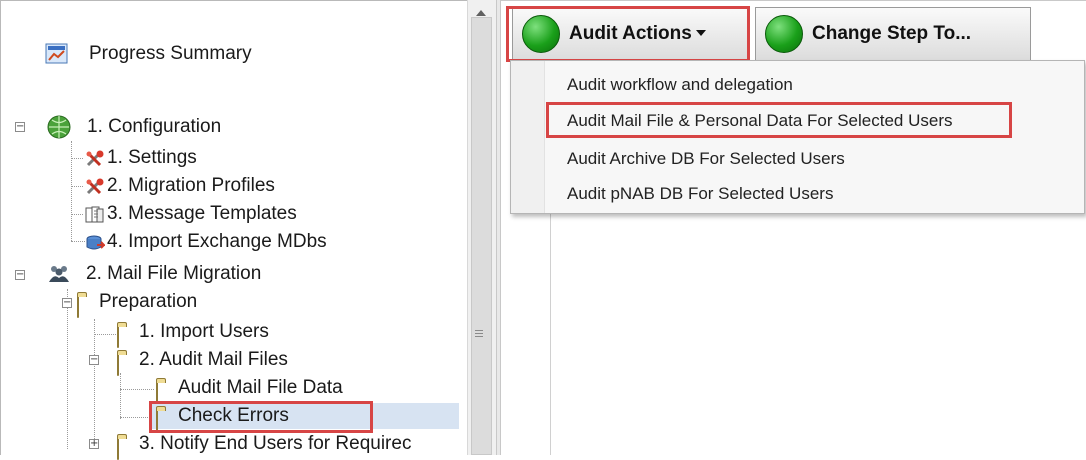  I want to click on scroll-up-arrow-icon, so click(481, 13).